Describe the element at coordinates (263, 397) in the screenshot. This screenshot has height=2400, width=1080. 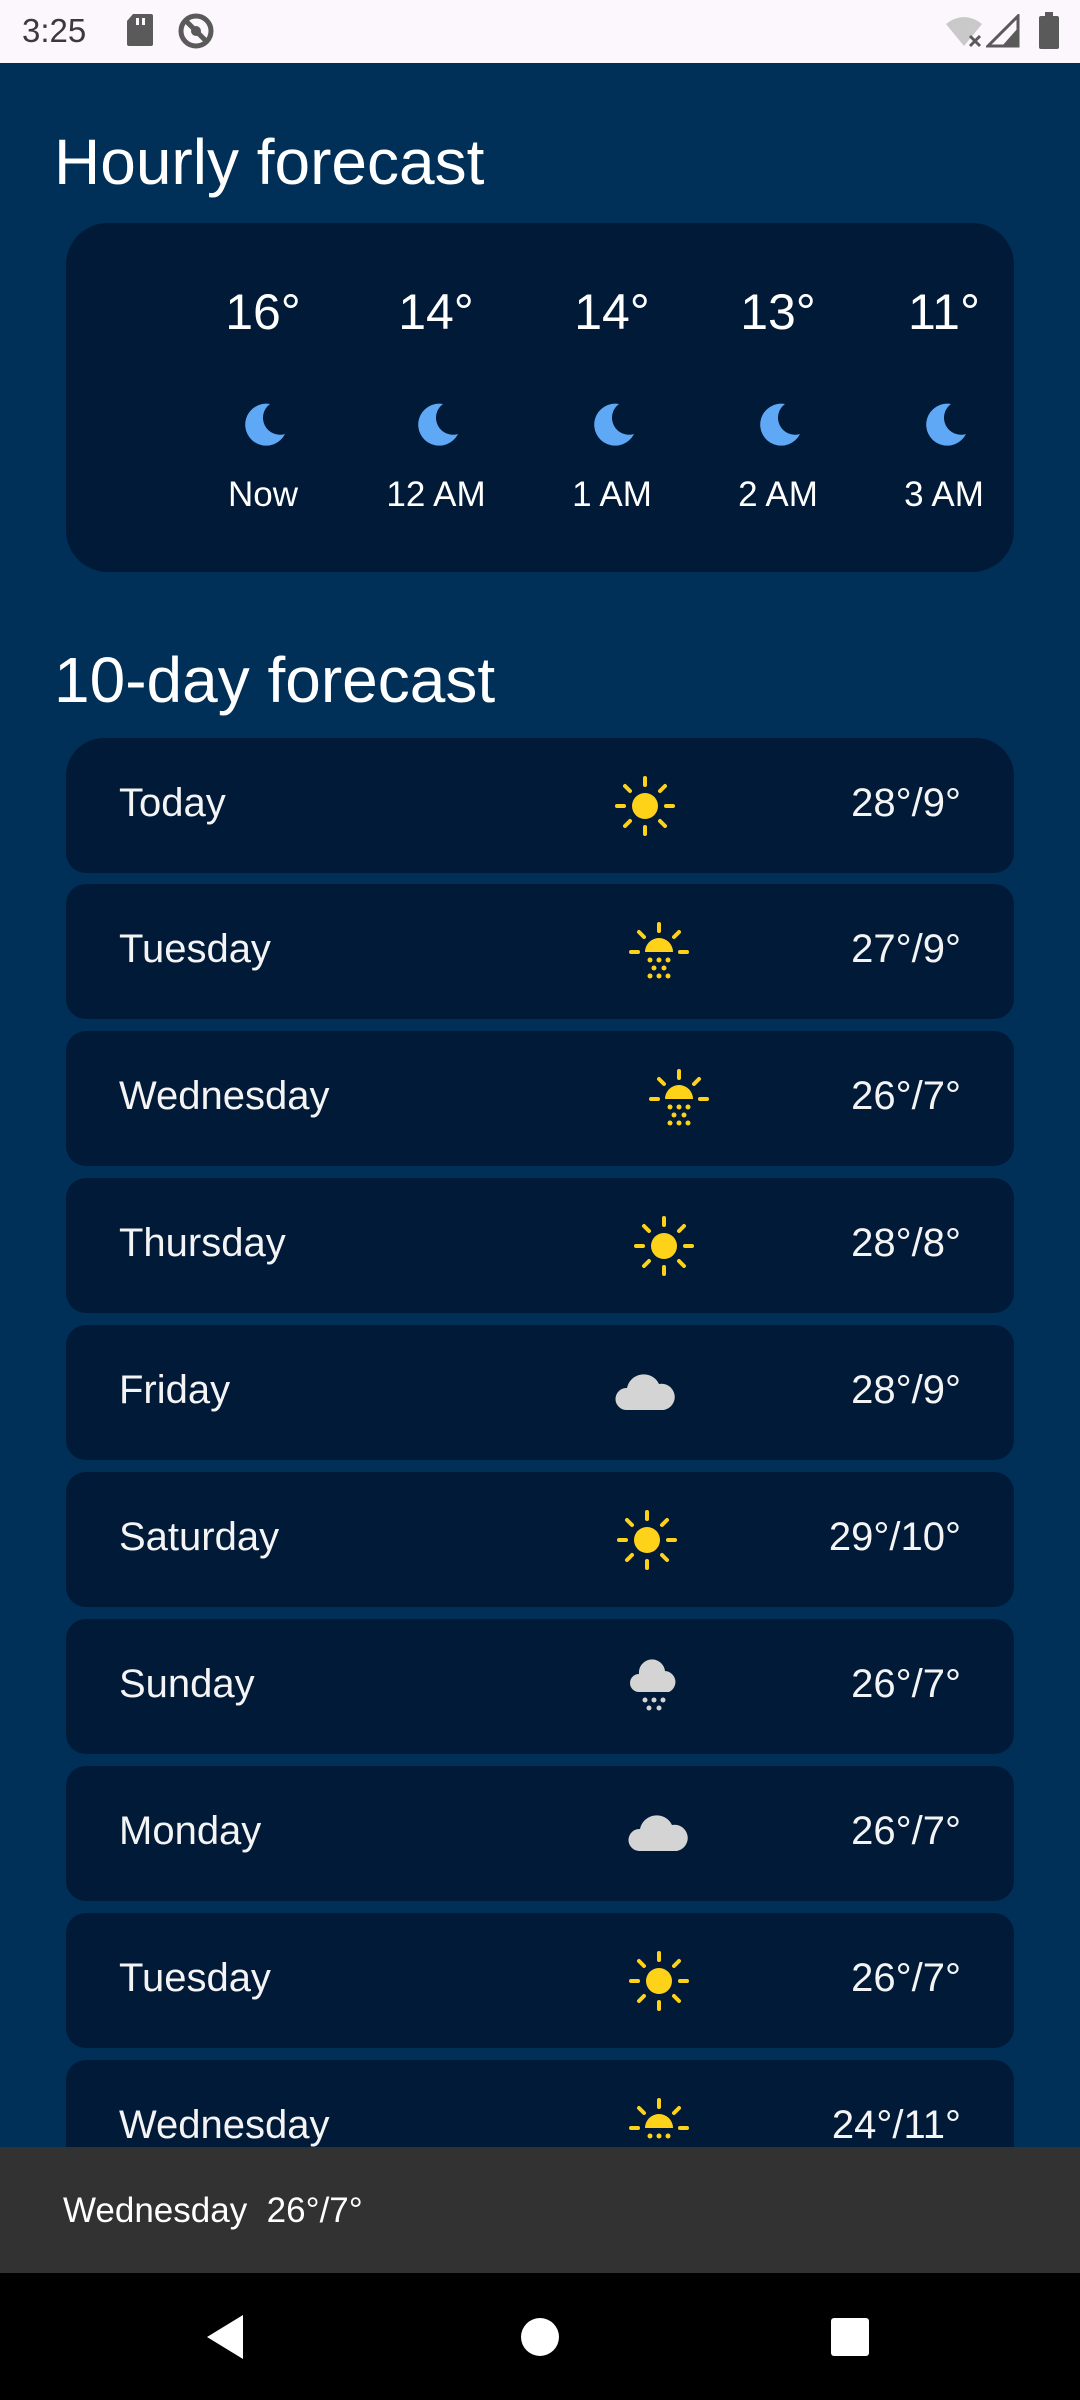
I see `hourly-item: 16° Now` at that location.